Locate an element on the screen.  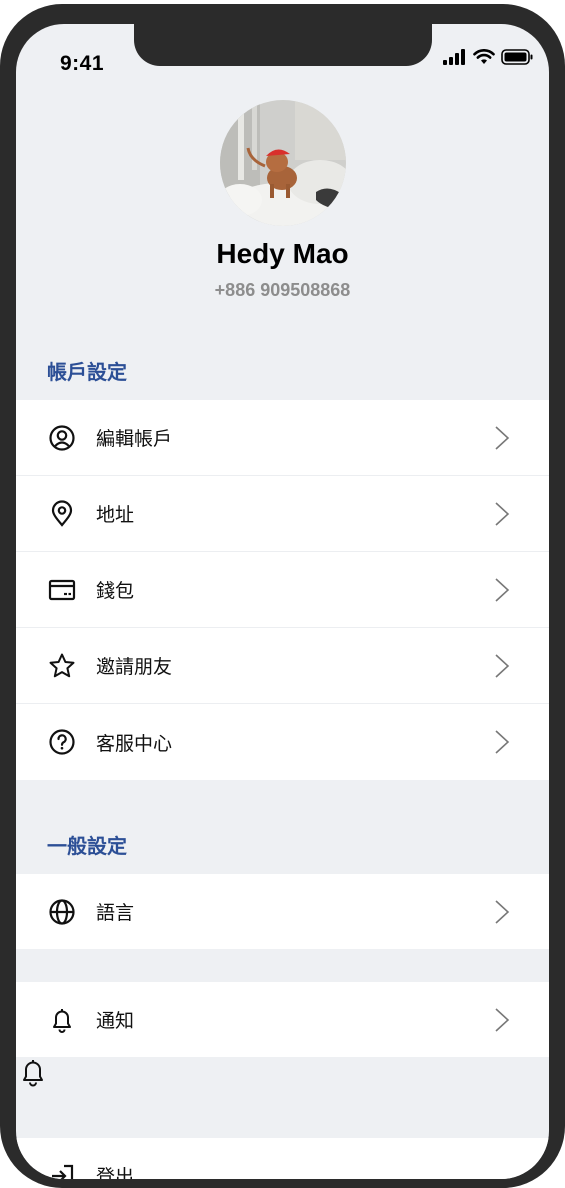
menu-item-logout: 登出 is located at coordinates (282, 1158).